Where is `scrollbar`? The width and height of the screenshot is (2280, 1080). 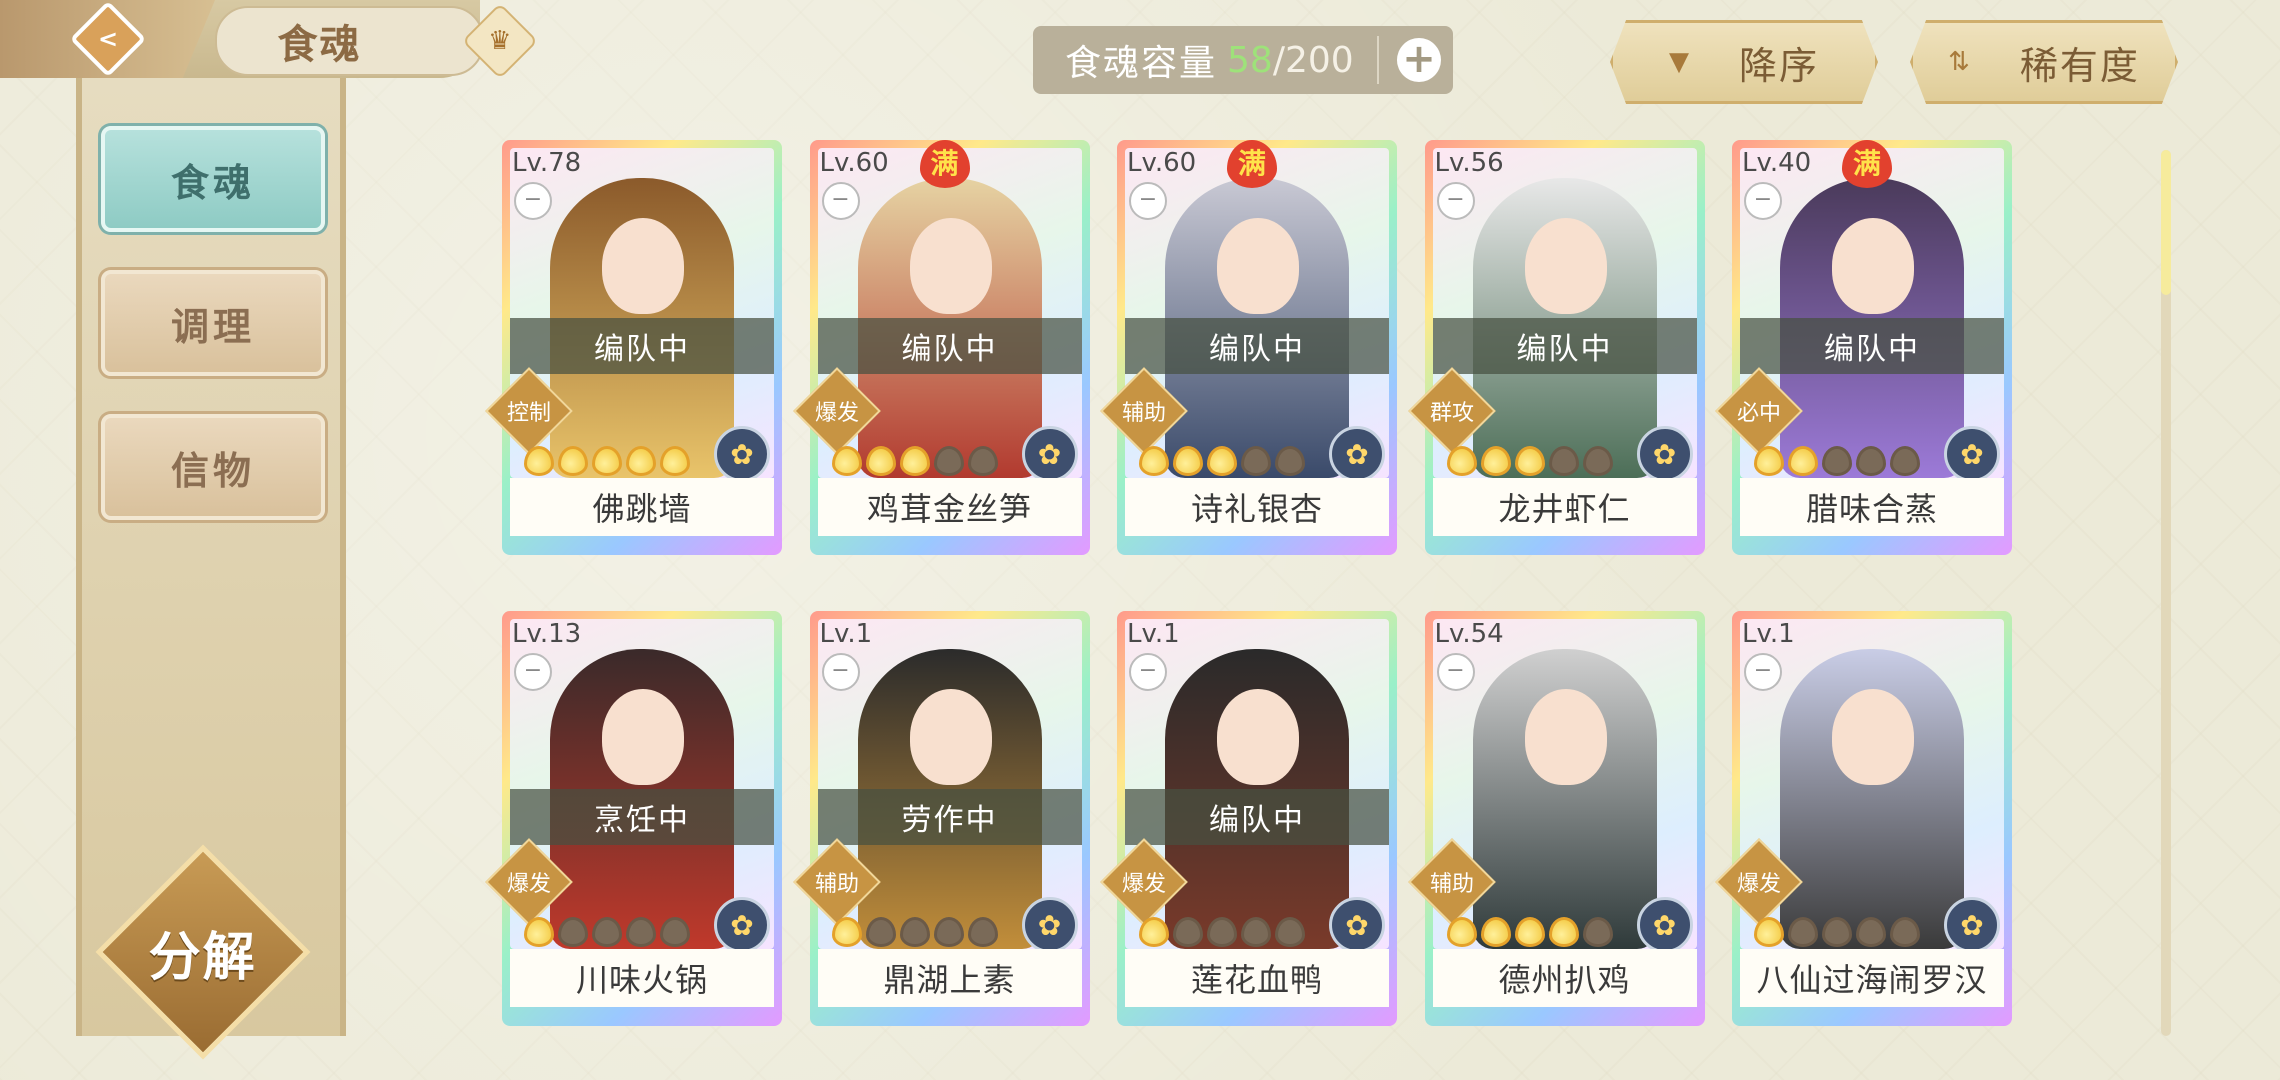 scrollbar is located at coordinates (2166, 593).